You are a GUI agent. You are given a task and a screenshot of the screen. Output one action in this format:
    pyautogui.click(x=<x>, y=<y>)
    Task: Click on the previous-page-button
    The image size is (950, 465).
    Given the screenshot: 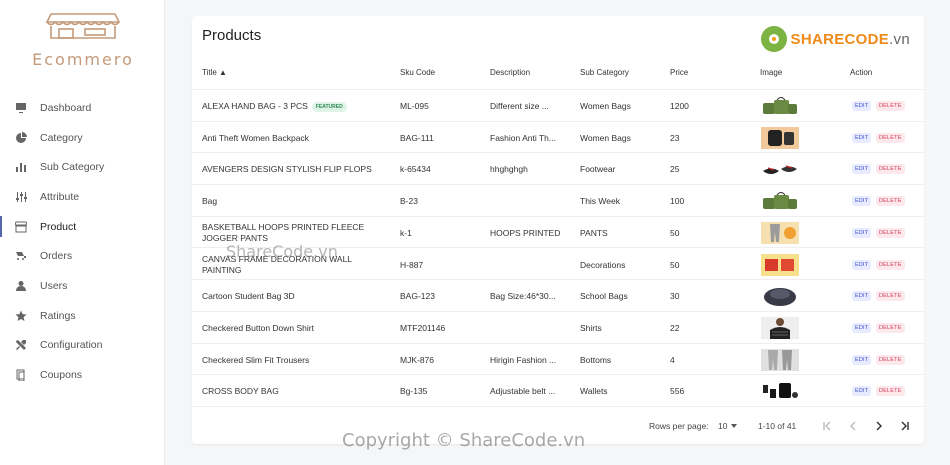 What is the action you would take?
    pyautogui.click(x=853, y=426)
    